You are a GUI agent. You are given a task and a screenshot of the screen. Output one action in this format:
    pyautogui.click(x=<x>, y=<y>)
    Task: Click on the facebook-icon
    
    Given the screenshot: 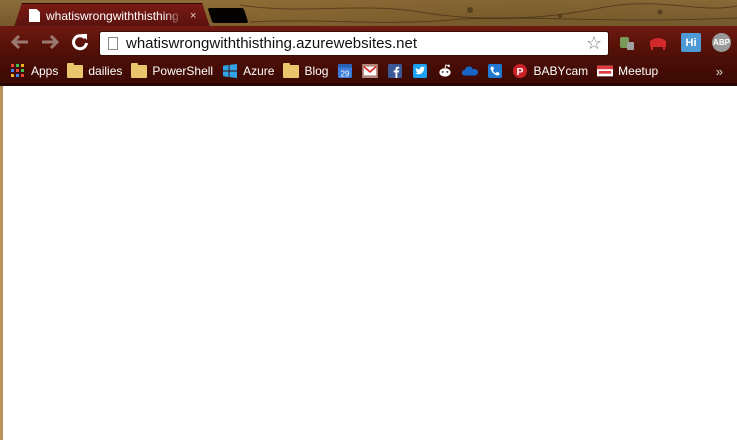 What is the action you would take?
    pyautogui.click(x=395, y=71)
    